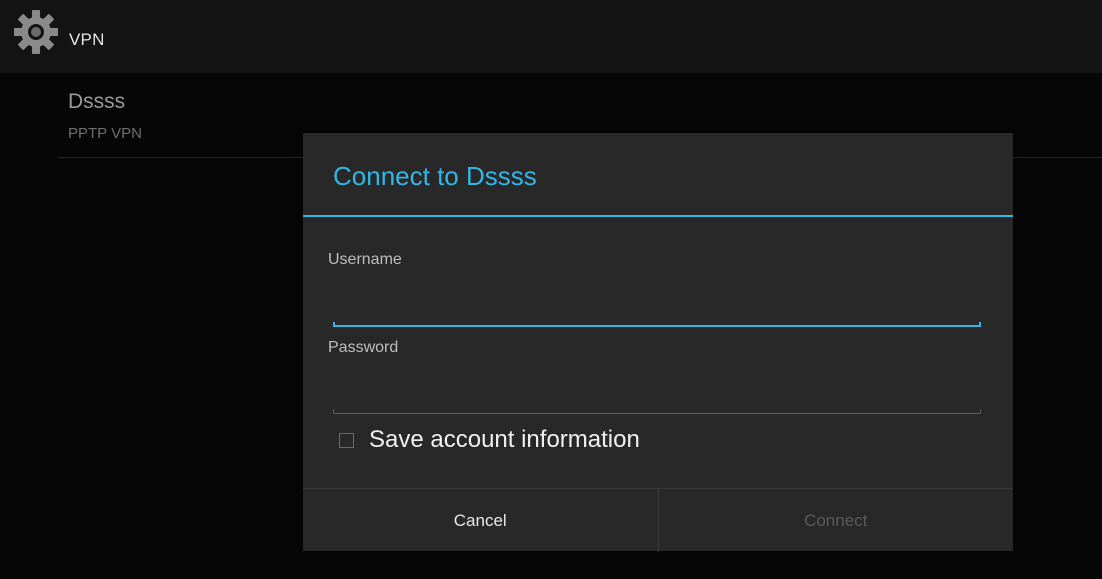 Image resolution: width=1102 pixels, height=579 pixels. I want to click on username-underline, so click(657, 324).